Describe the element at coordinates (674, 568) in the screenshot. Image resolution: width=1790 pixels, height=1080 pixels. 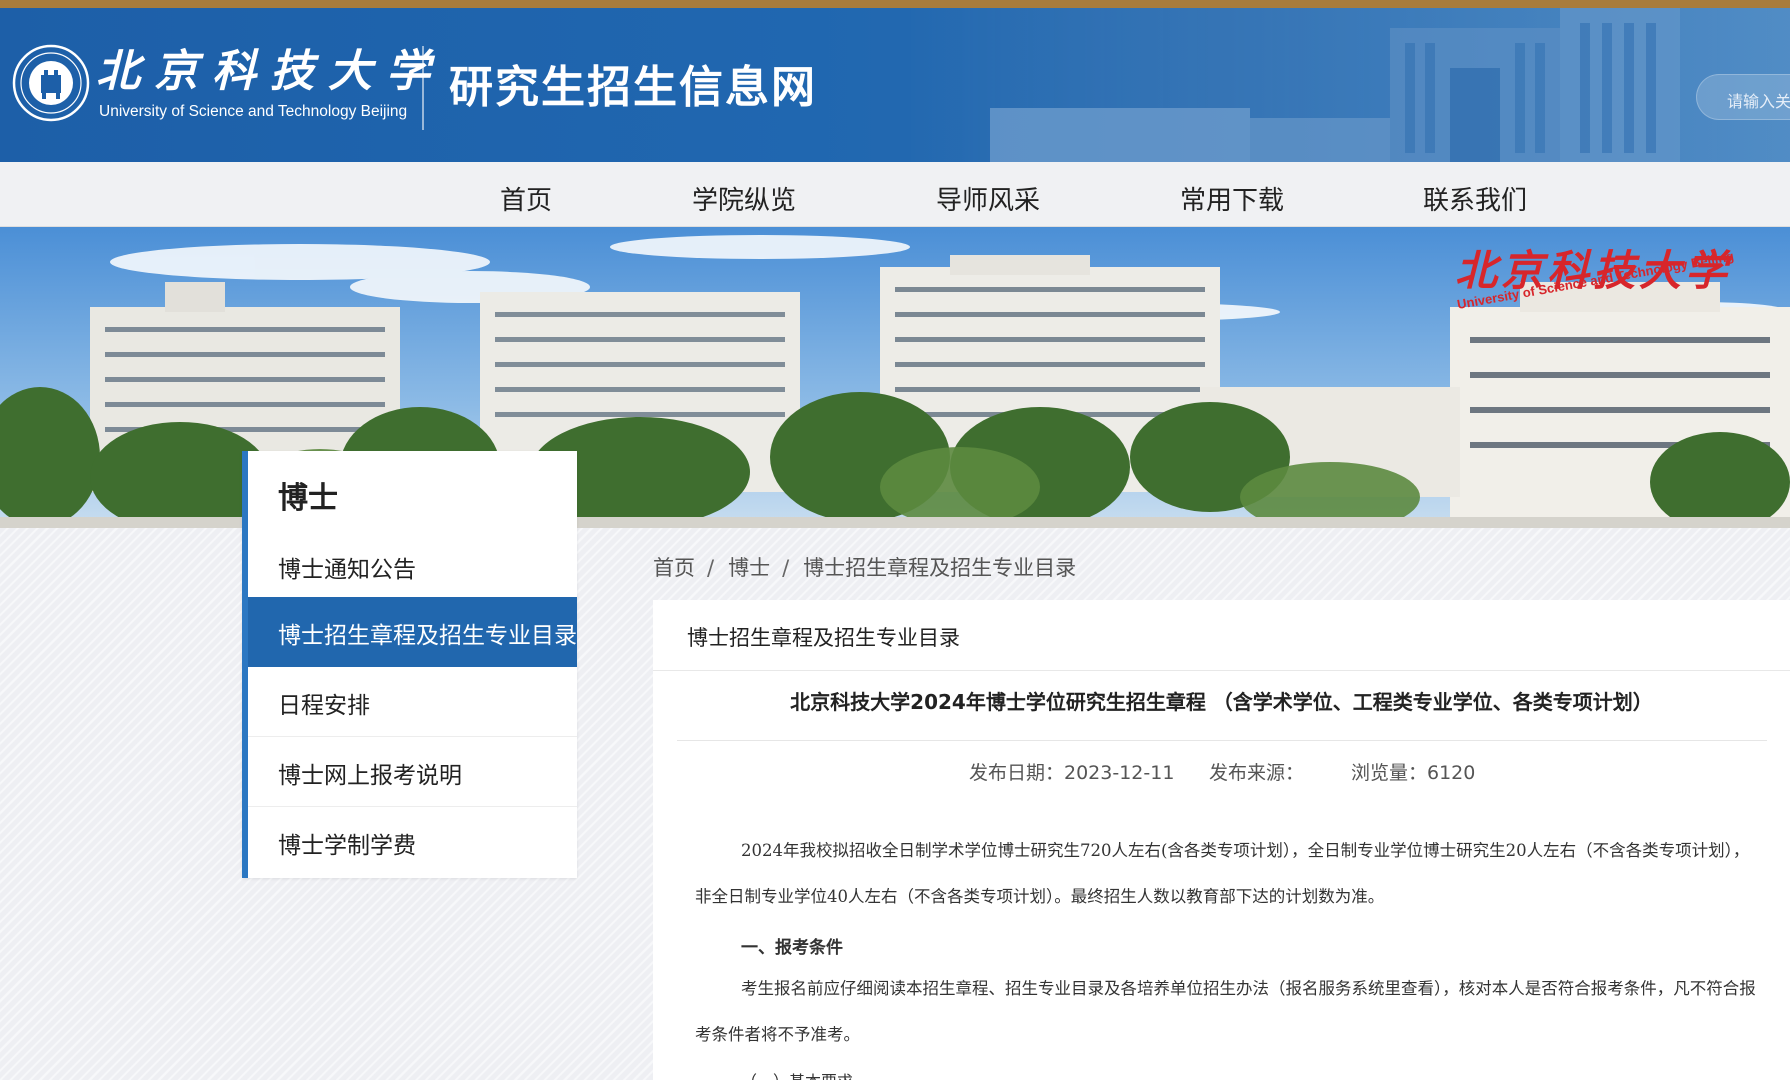
I see `breadcrumb-home: 首页` at that location.